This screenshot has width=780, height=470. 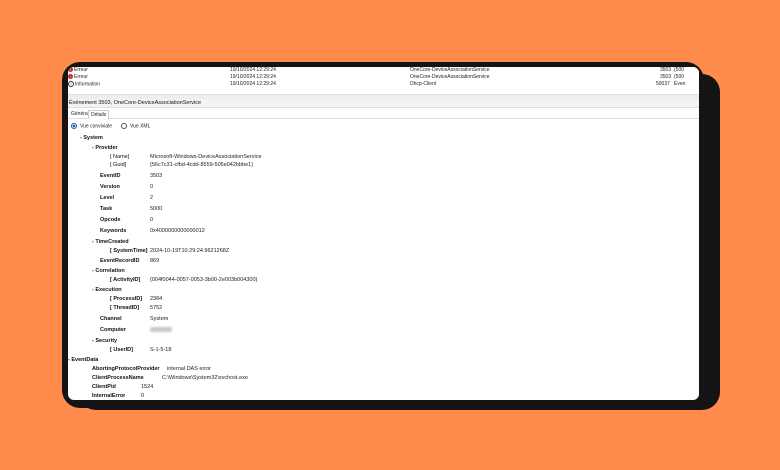 What do you see at coordinates (205, 378) in the screenshot?
I see `clientproc-value: C:\Windows\System32\svchost.exe` at bounding box center [205, 378].